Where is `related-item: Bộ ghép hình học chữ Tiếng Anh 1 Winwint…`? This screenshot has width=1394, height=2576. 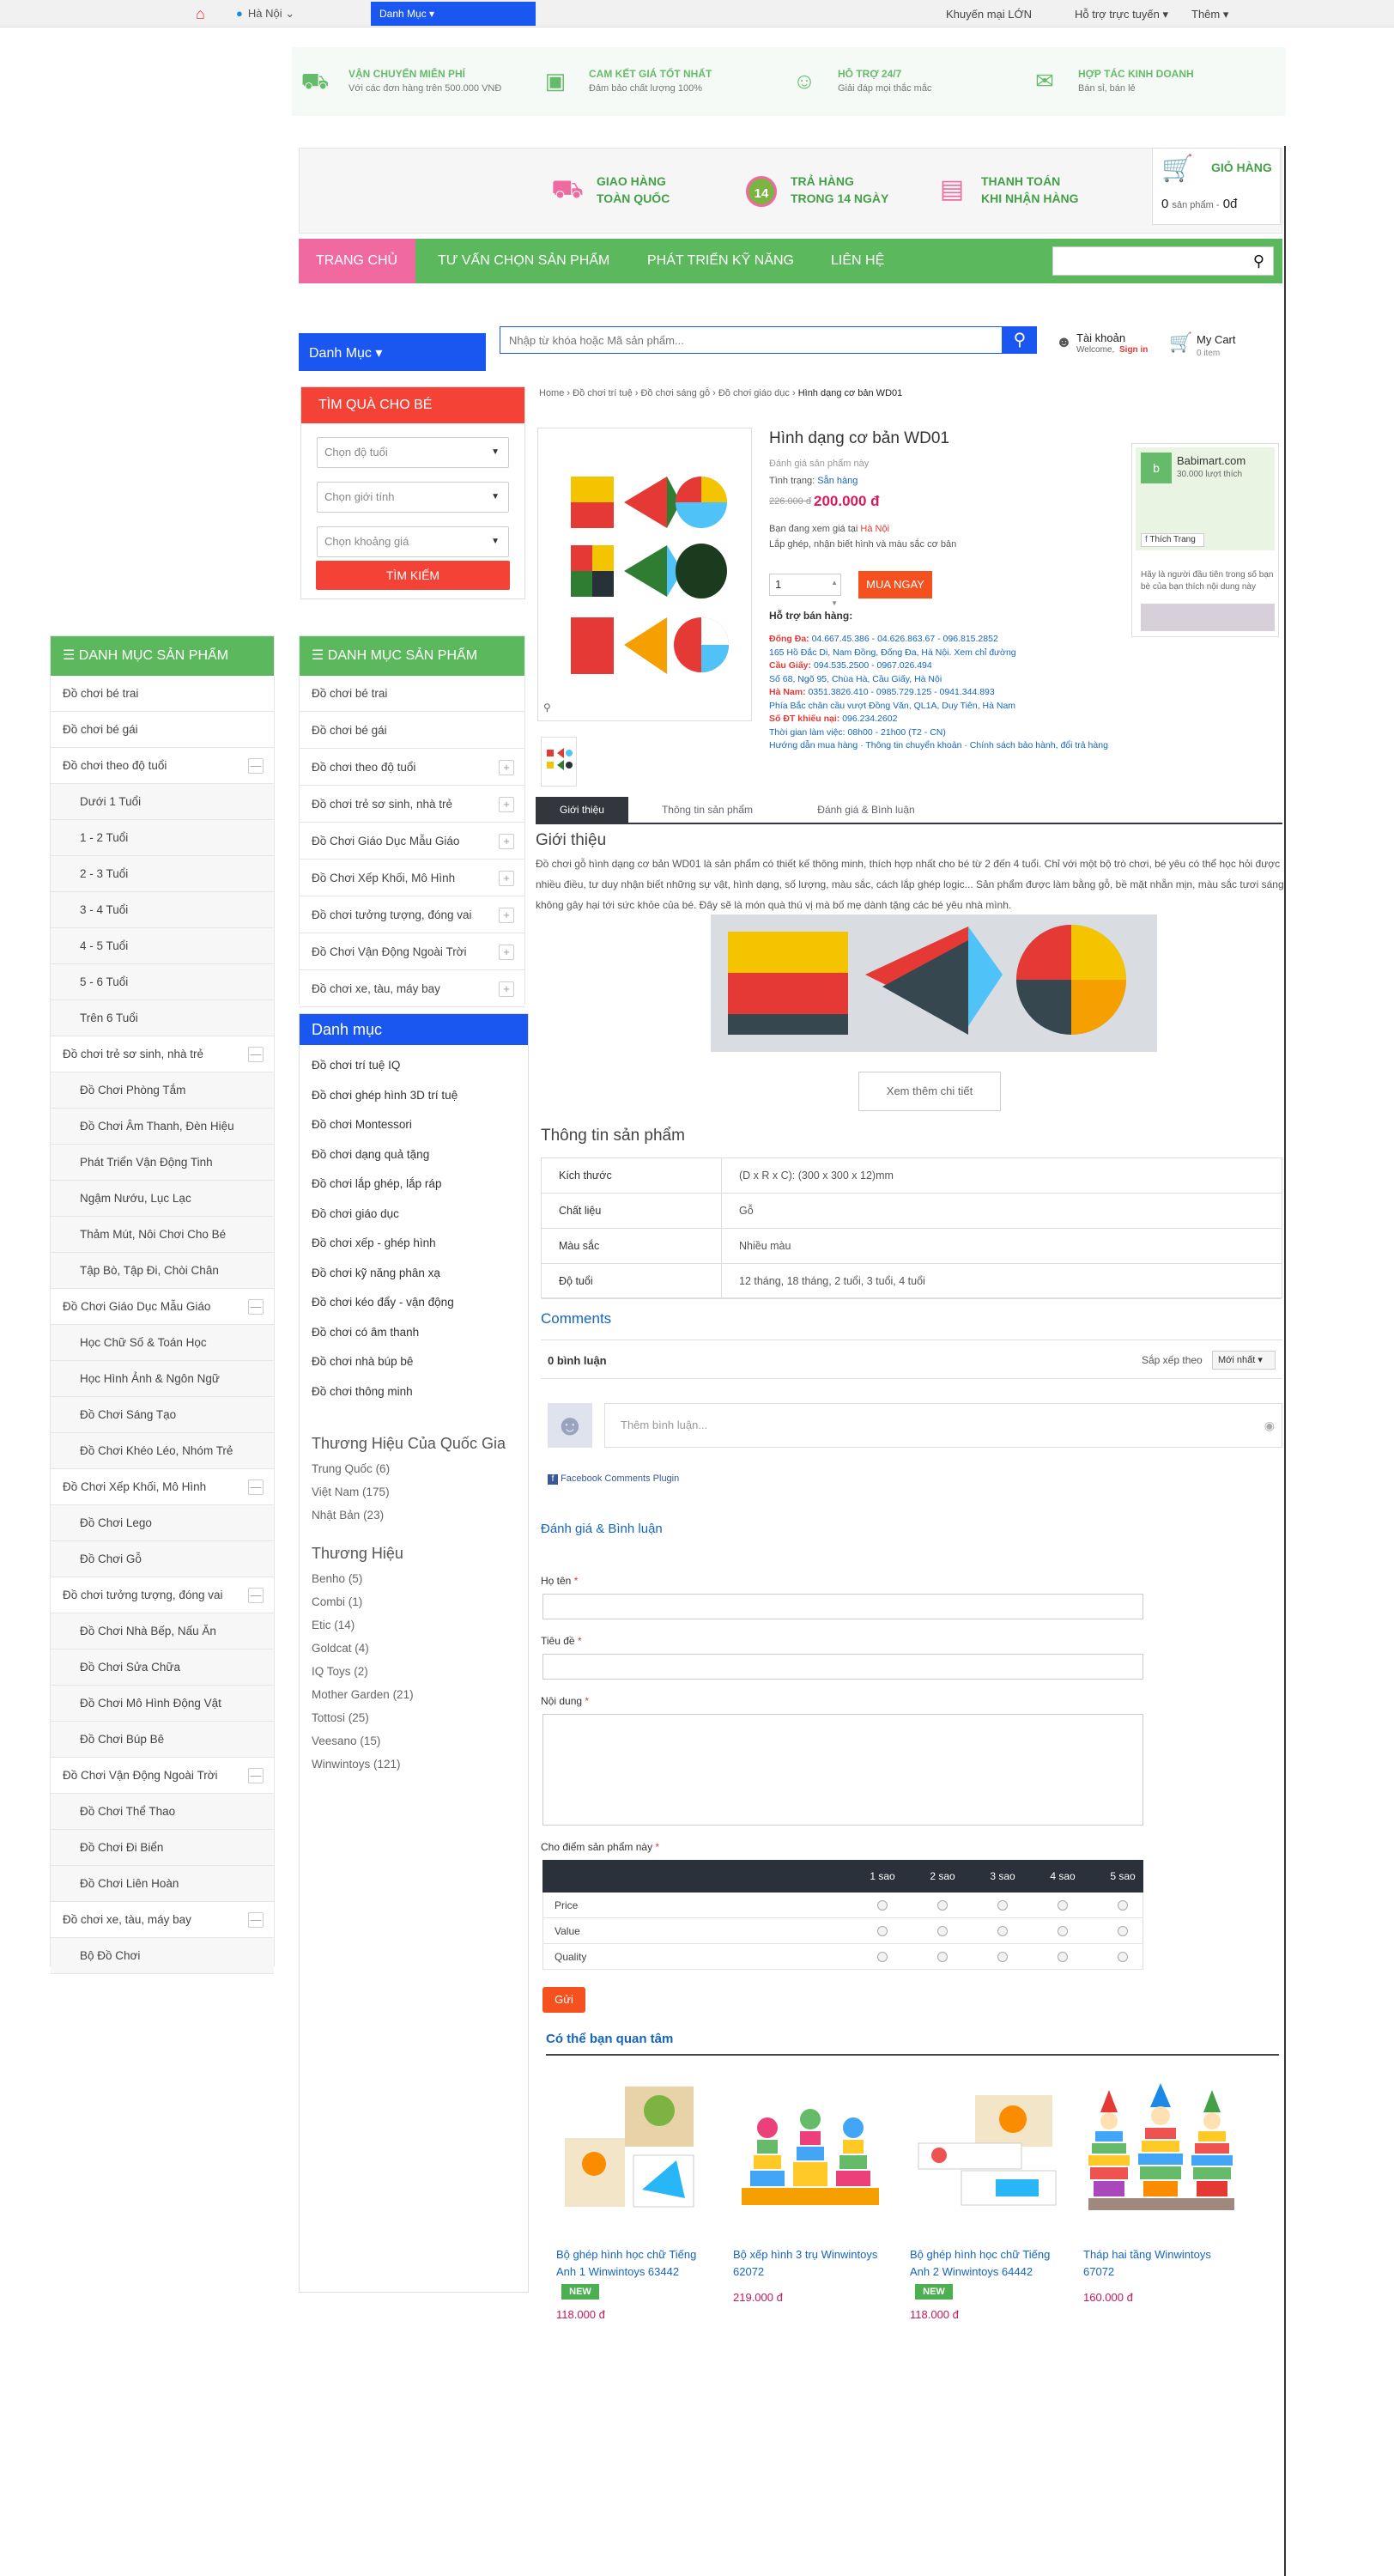
related-item: Bộ ghép hình học chữ Tiếng Anh 1 Winwint… is located at coordinates (633, 2207).